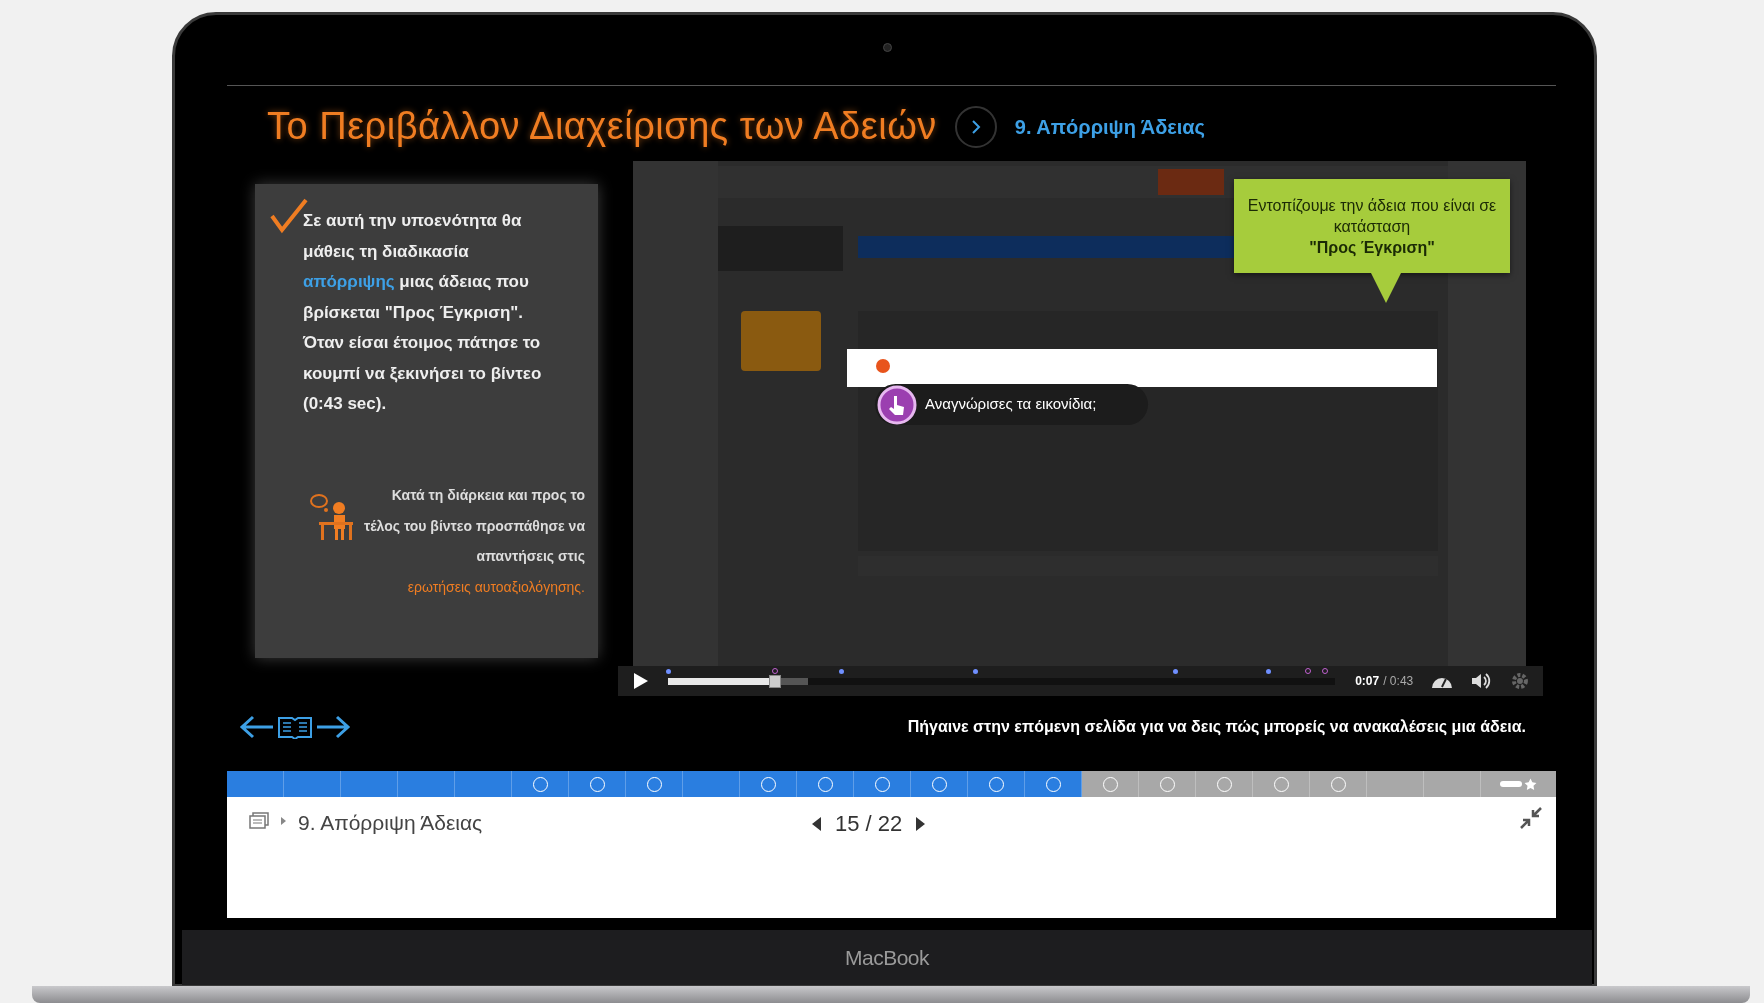 This screenshot has height=1003, width=1764. I want to click on table-of-contents-button, so click(295, 726).